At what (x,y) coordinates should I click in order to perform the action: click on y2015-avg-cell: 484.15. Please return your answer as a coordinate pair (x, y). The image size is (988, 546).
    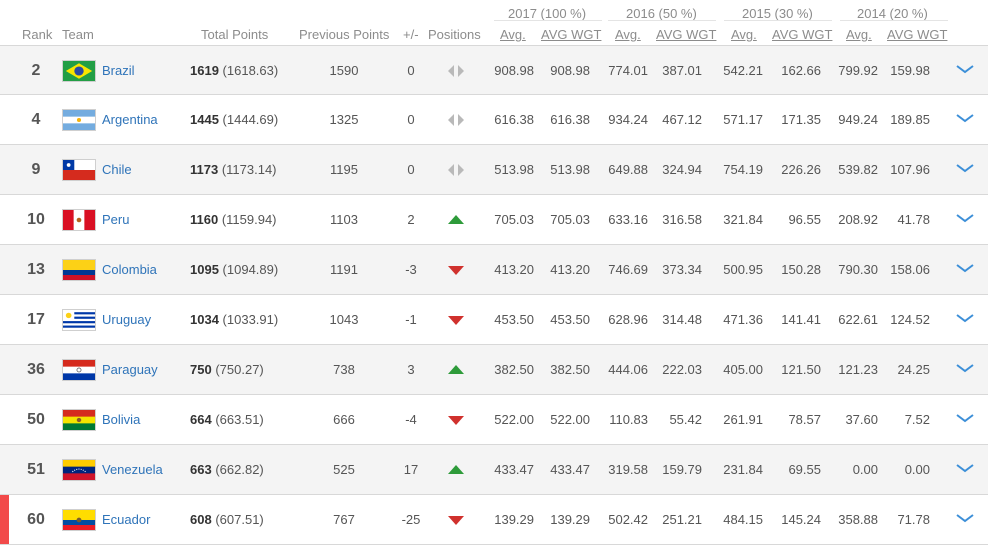
    Looking at the image, I should click on (743, 519).